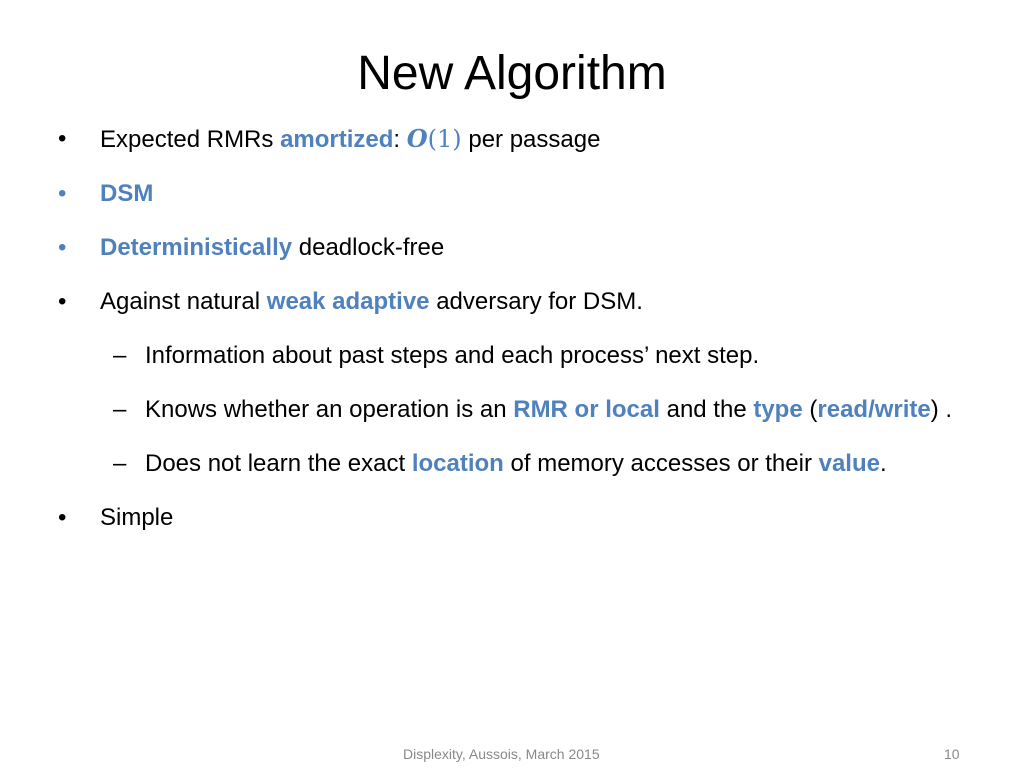 This screenshot has height=768, width=1024. What do you see at coordinates (706, 409) in the screenshot?
I see `bullet-text: and the` at bounding box center [706, 409].